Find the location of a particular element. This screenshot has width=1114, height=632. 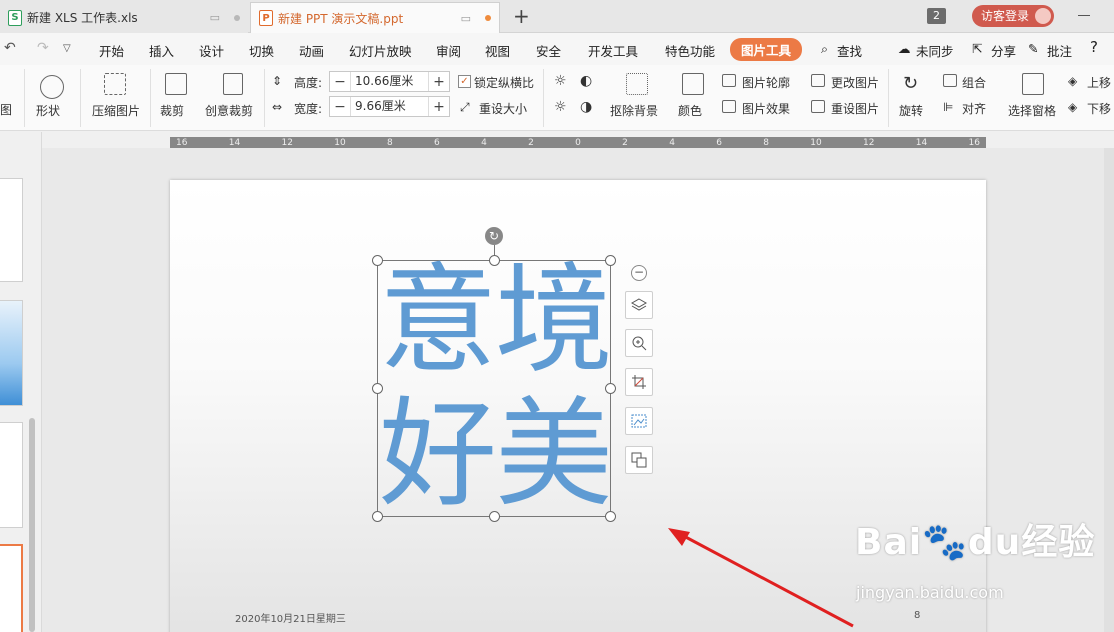

creative-crop-icon is located at coordinates (233, 84).